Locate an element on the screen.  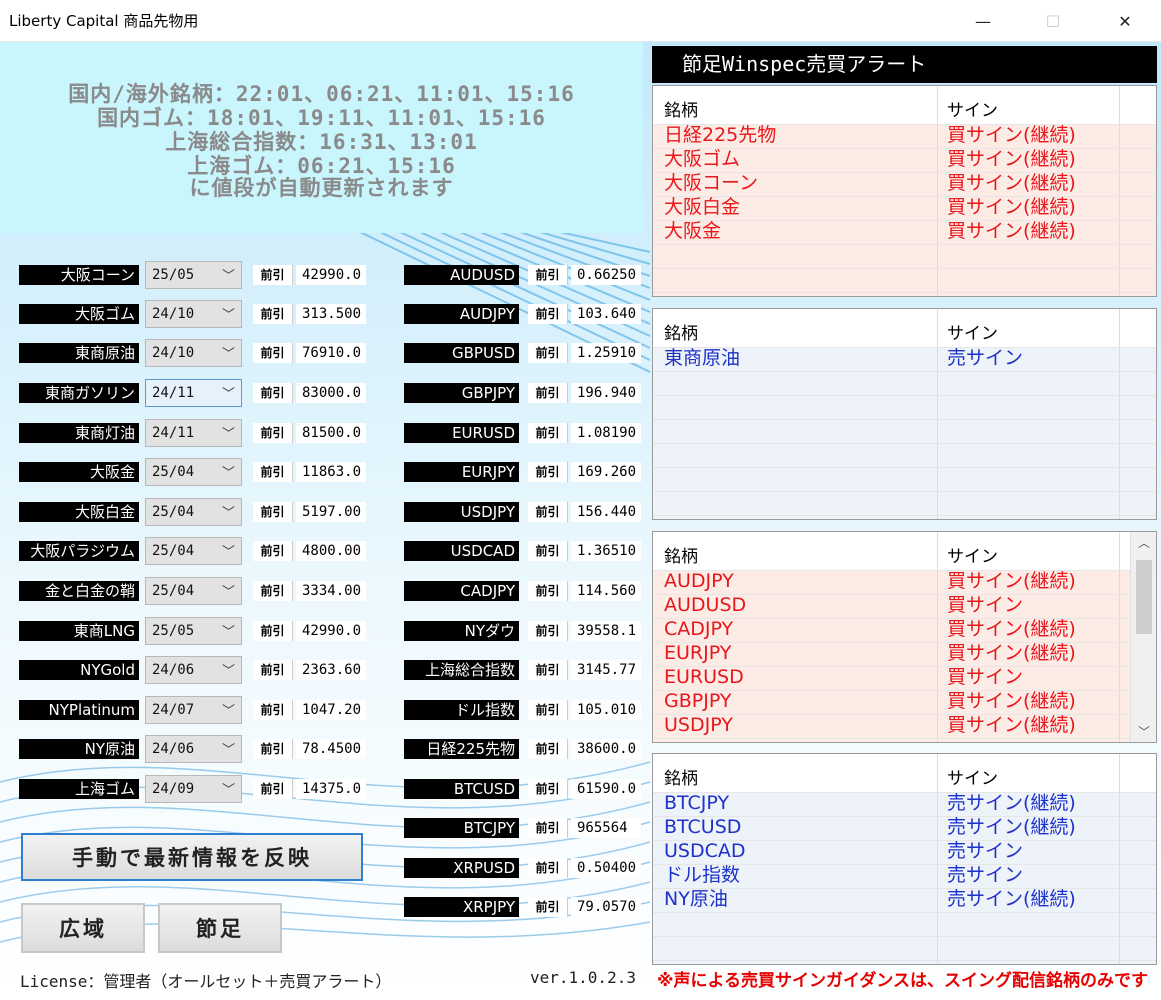
manual-refresh-button: 手動で最新情報を反映 is located at coordinates (192, 857).